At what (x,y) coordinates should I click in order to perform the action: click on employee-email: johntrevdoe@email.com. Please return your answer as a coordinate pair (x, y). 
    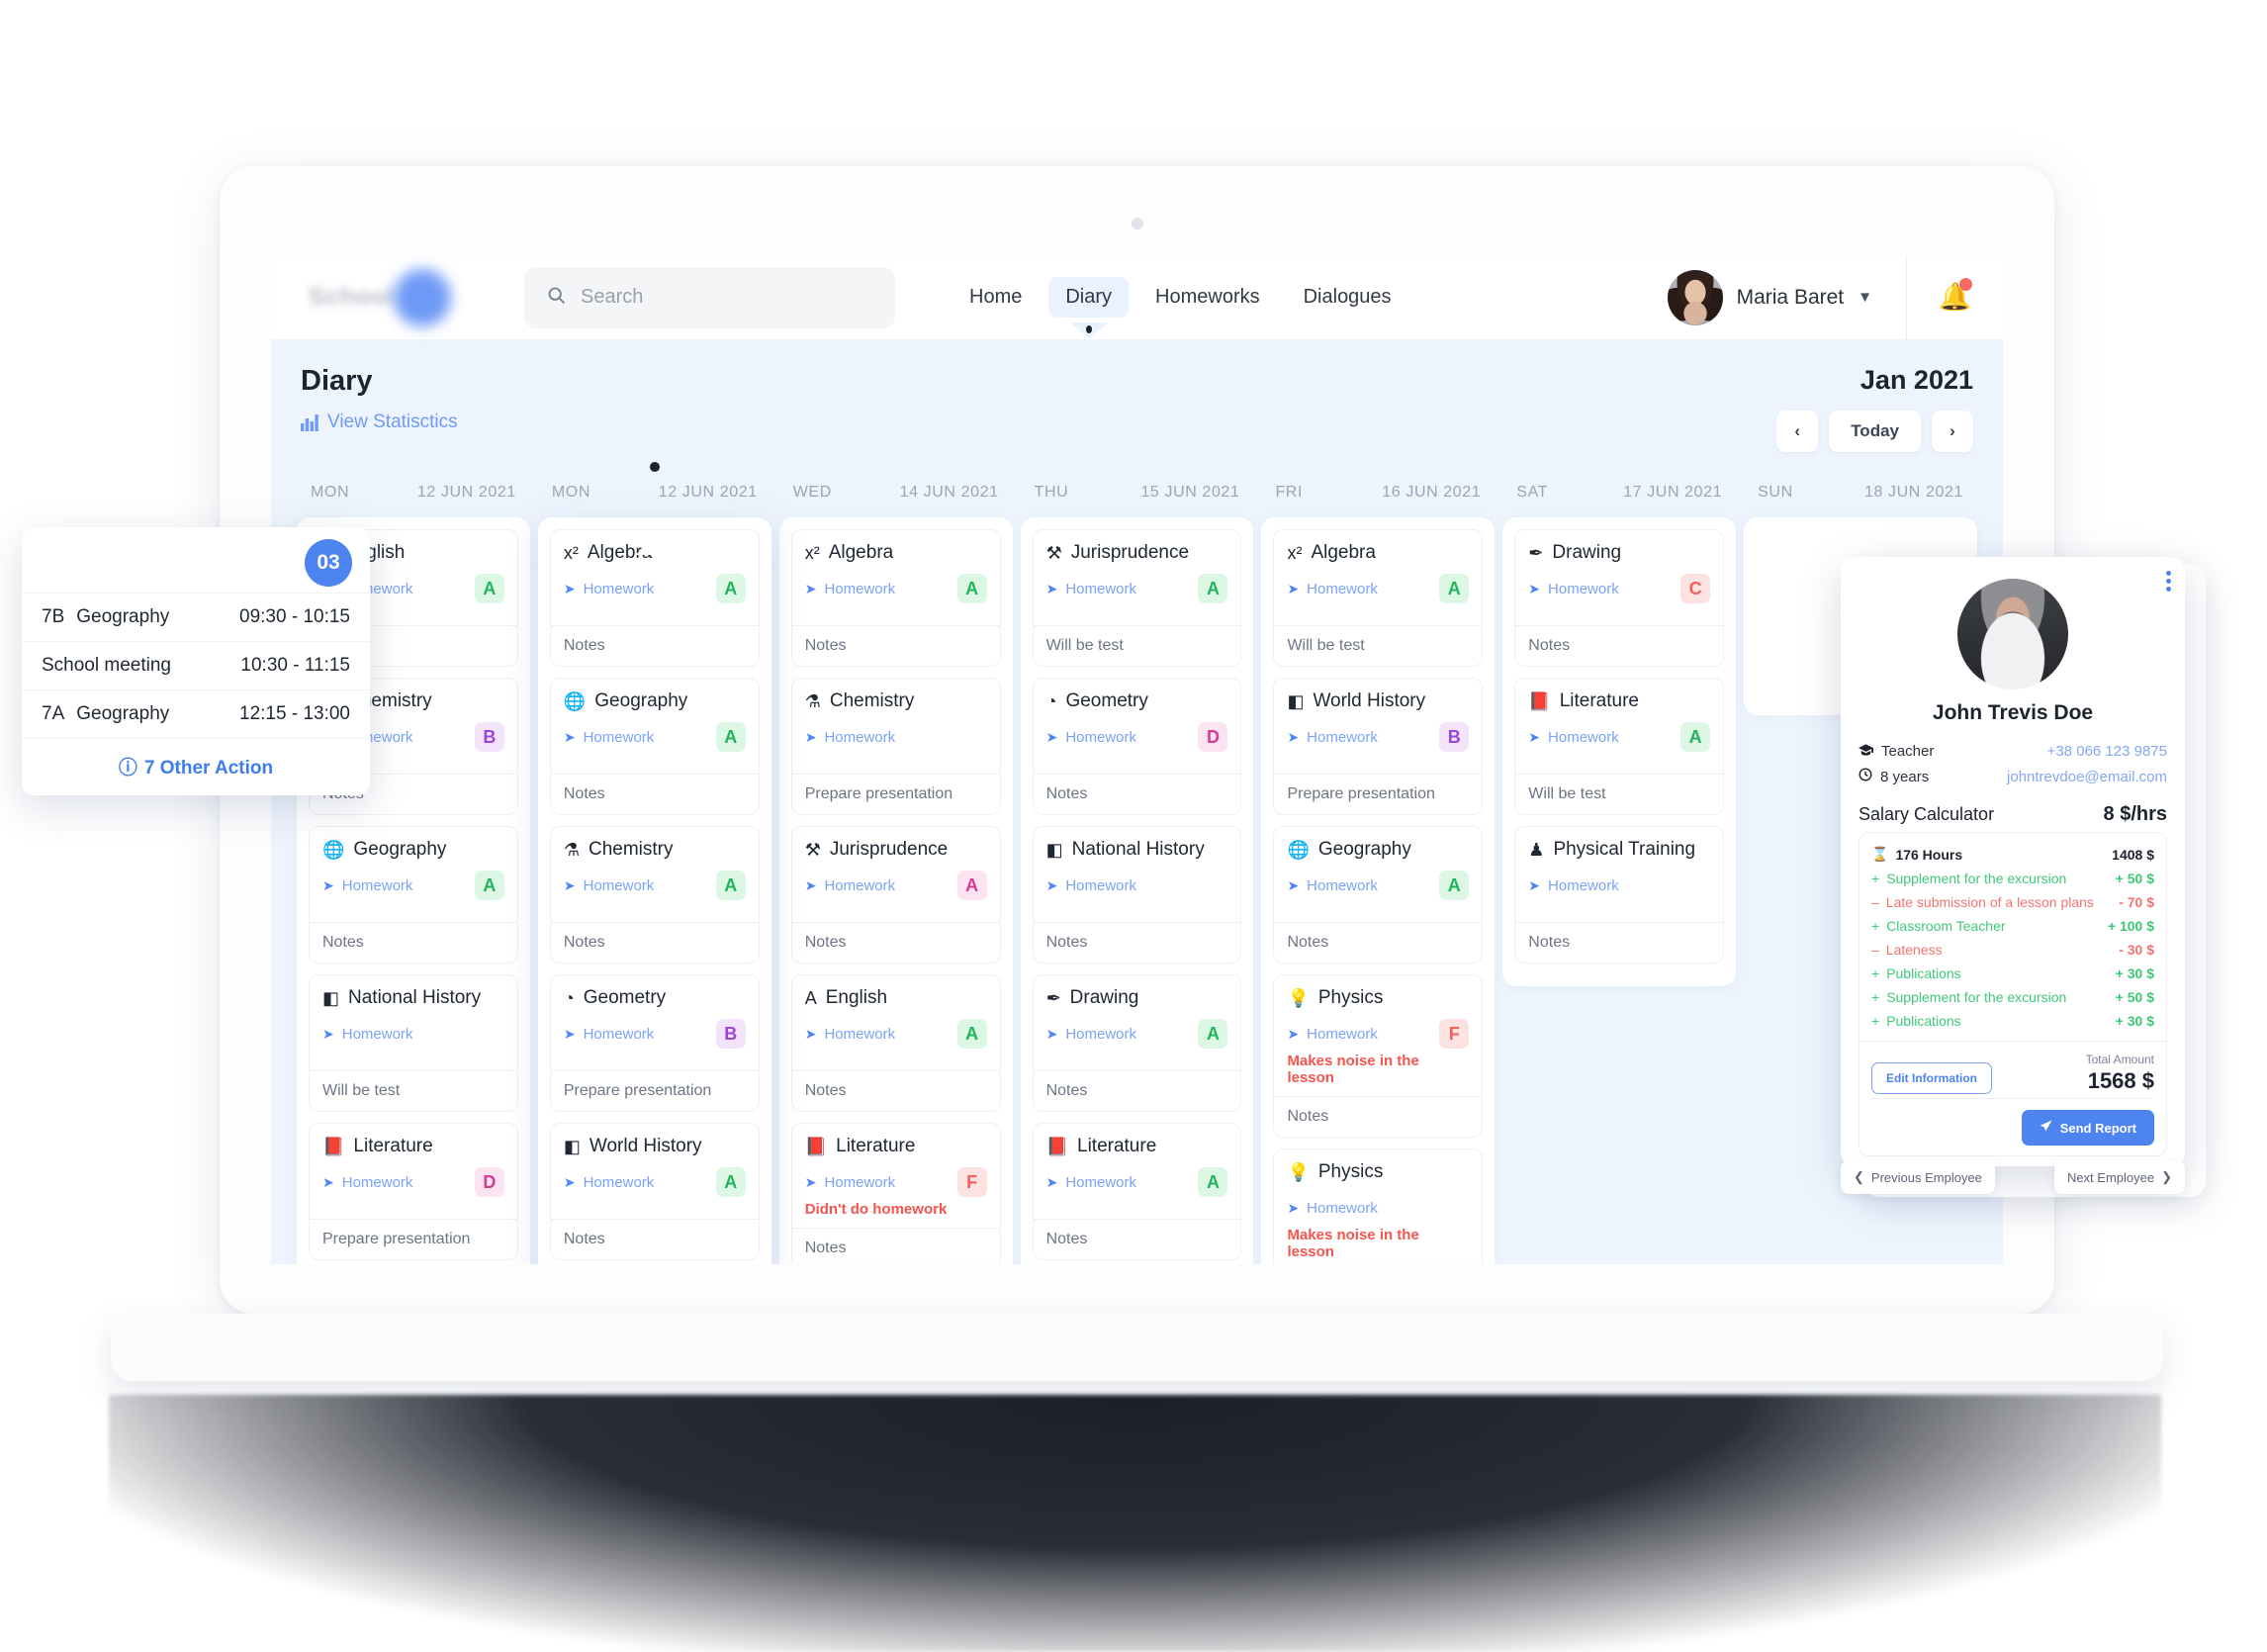
    Looking at the image, I should click on (2087, 777).